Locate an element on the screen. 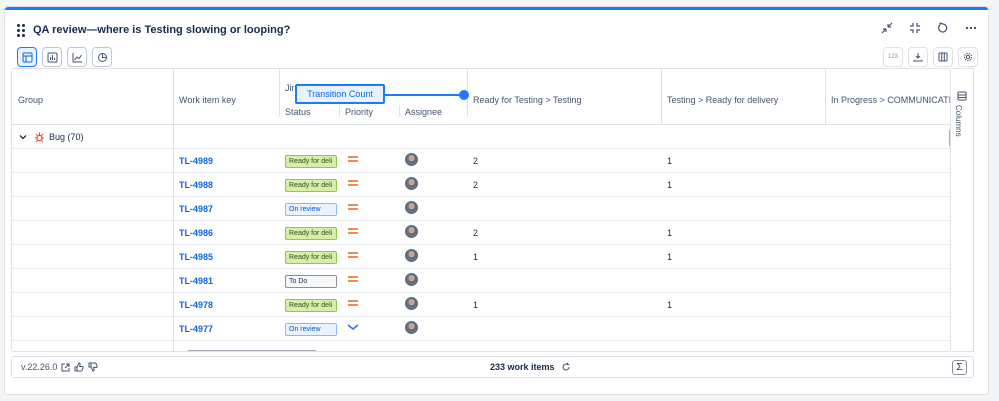 This screenshot has width=999, height=401. line-chart-icon is located at coordinates (77, 57).